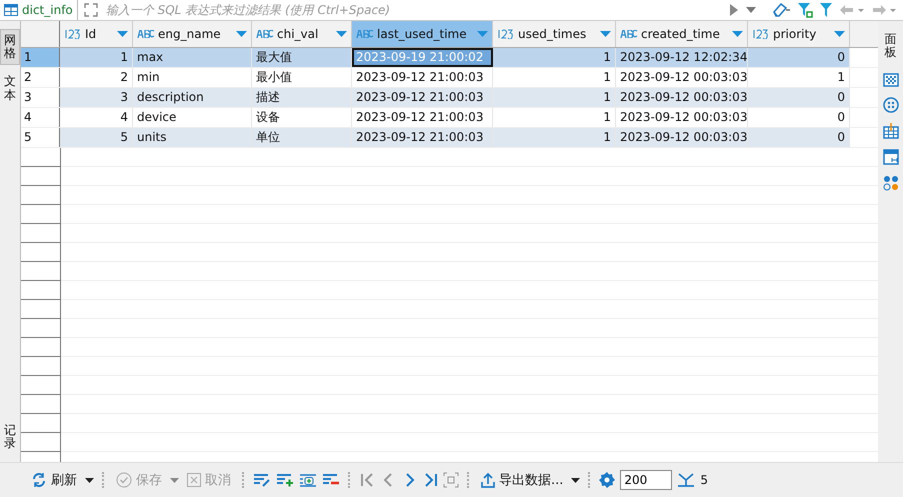  What do you see at coordinates (682, 34) in the screenshot?
I see `column-header: created_time` at bounding box center [682, 34].